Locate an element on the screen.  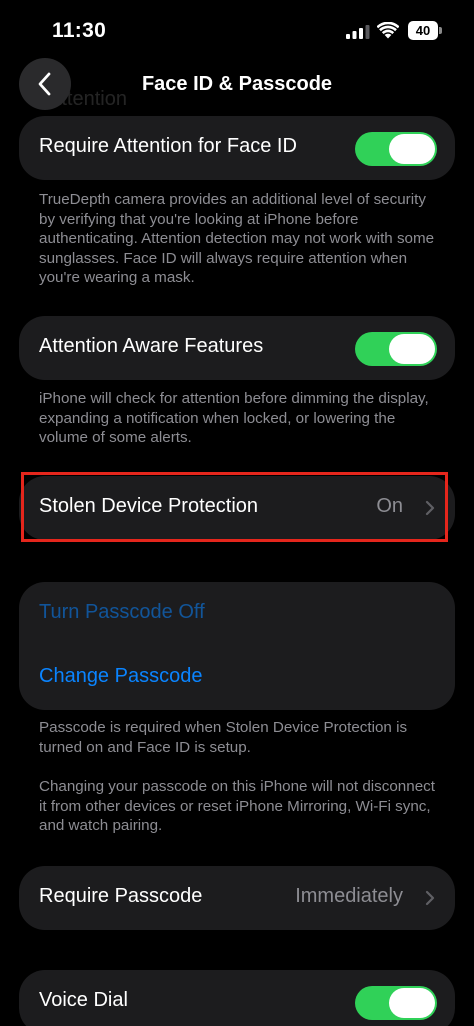
voice-dial-group: Voice Dial is located at coordinates (237, 998).